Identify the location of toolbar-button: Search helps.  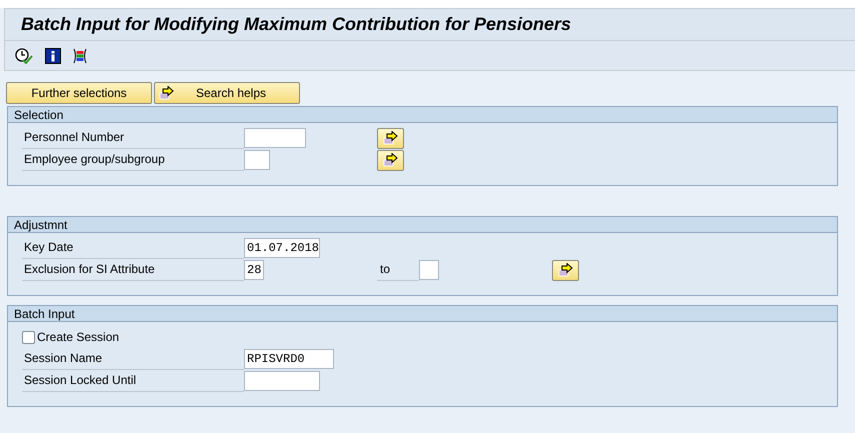
(227, 93).